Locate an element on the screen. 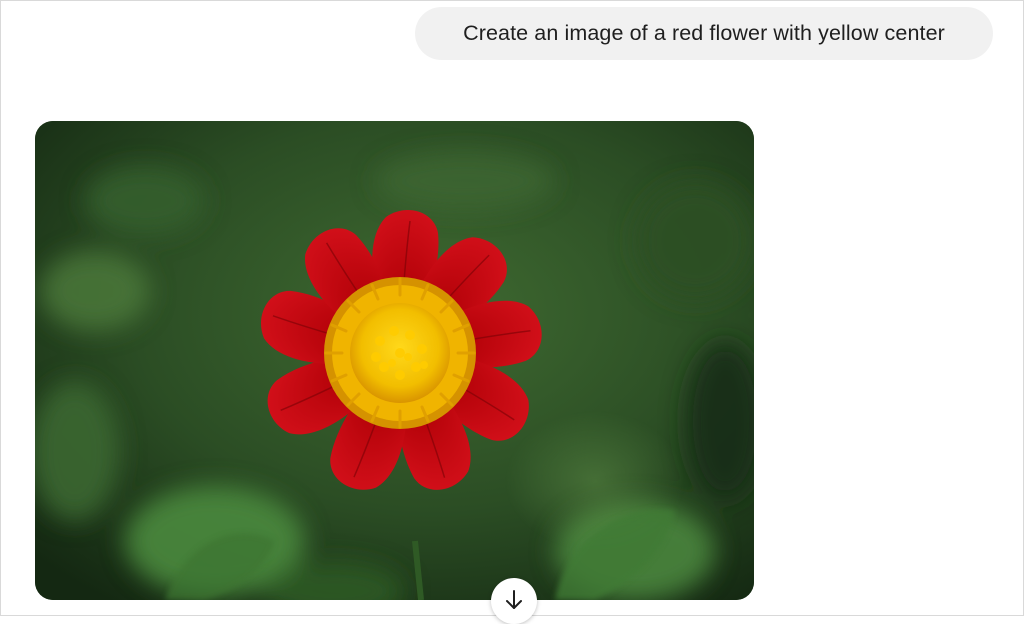 Image resolution: width=1024 pixels, height=624 pixels. arrow-down-icon is located at coordinates (514, 602).